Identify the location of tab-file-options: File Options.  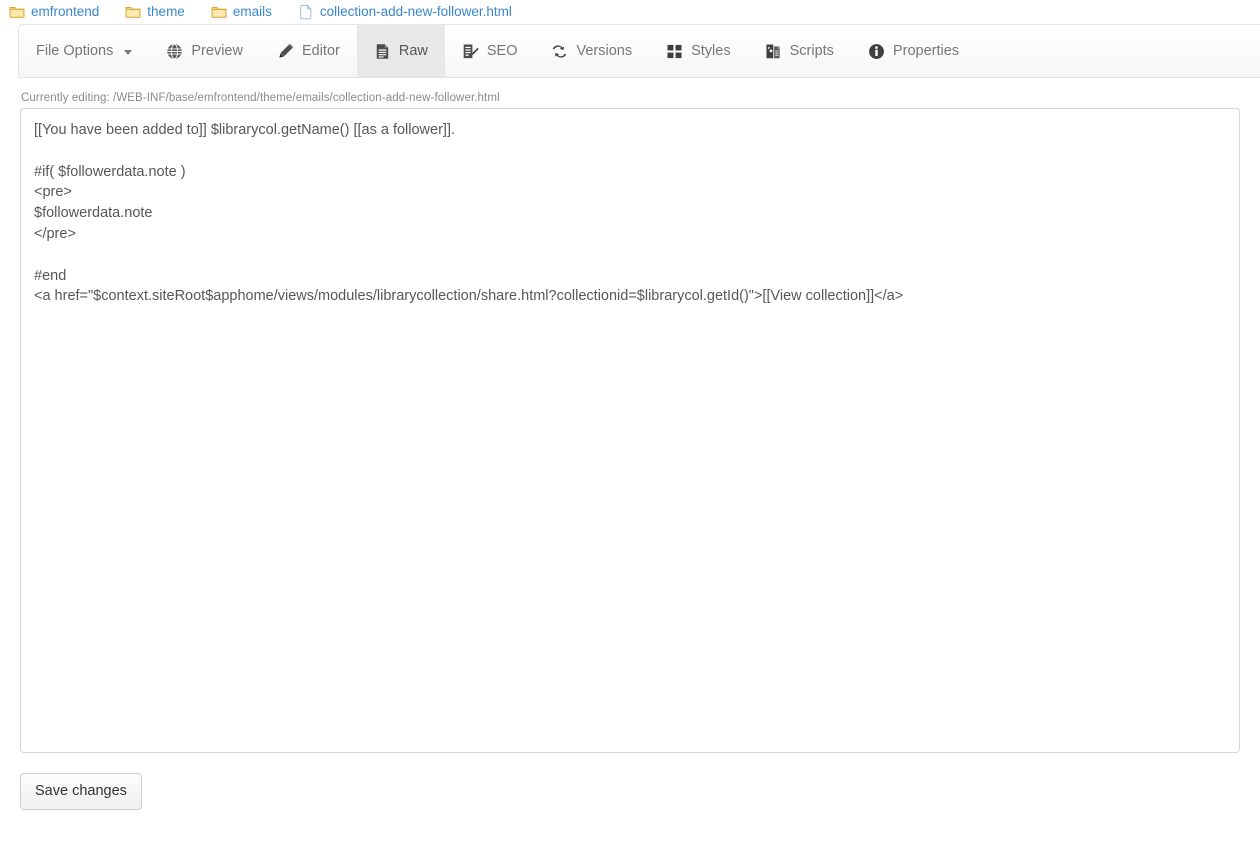
(84, 51).